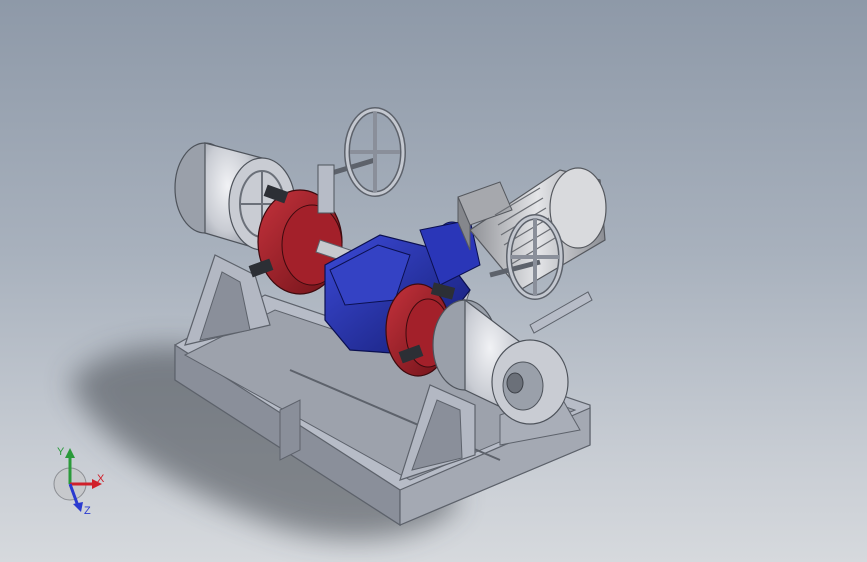  What do you see at coordinates (80, 480) in the screenshot?
I see `view-triad: Y X Z` at bounding box center [80, 480].